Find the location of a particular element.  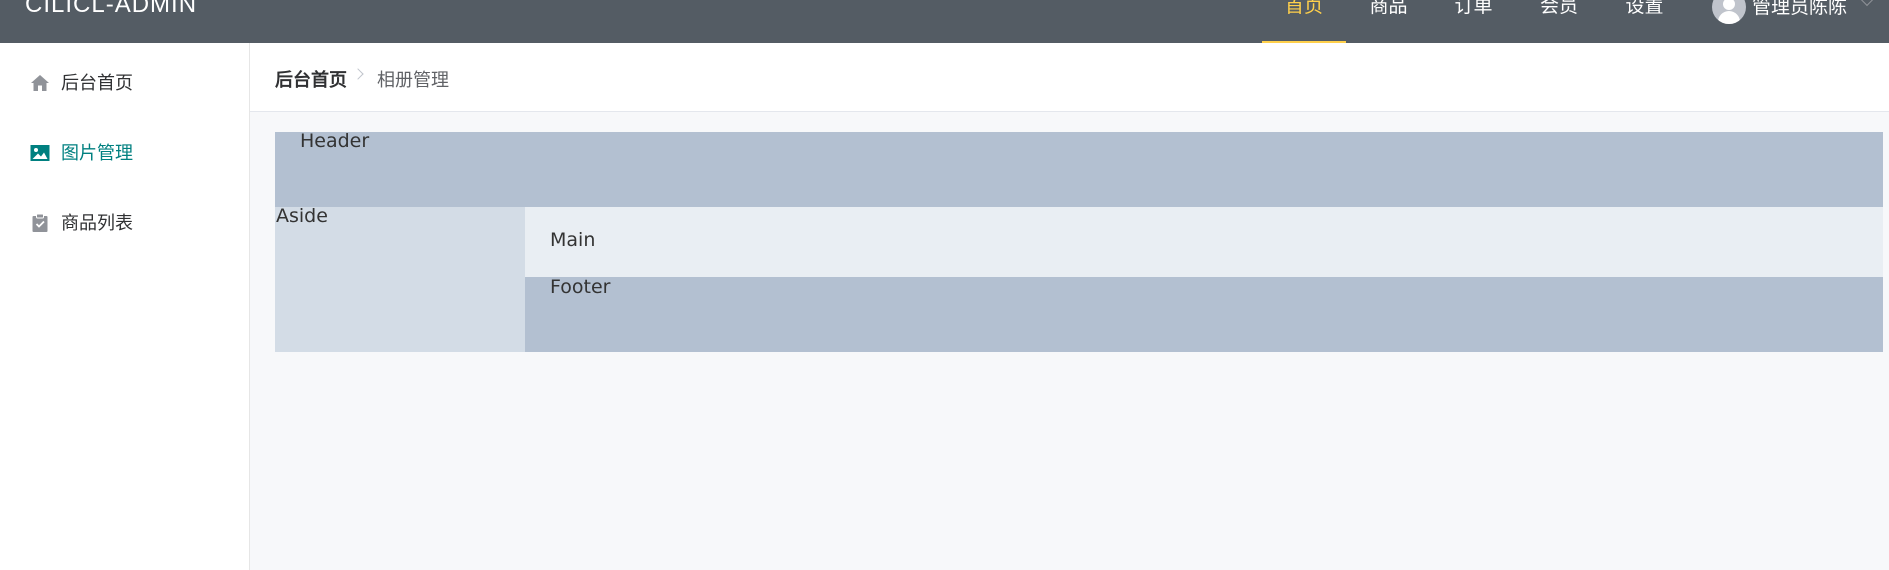

chevron-right-icon is located at coordinates (358, 74).